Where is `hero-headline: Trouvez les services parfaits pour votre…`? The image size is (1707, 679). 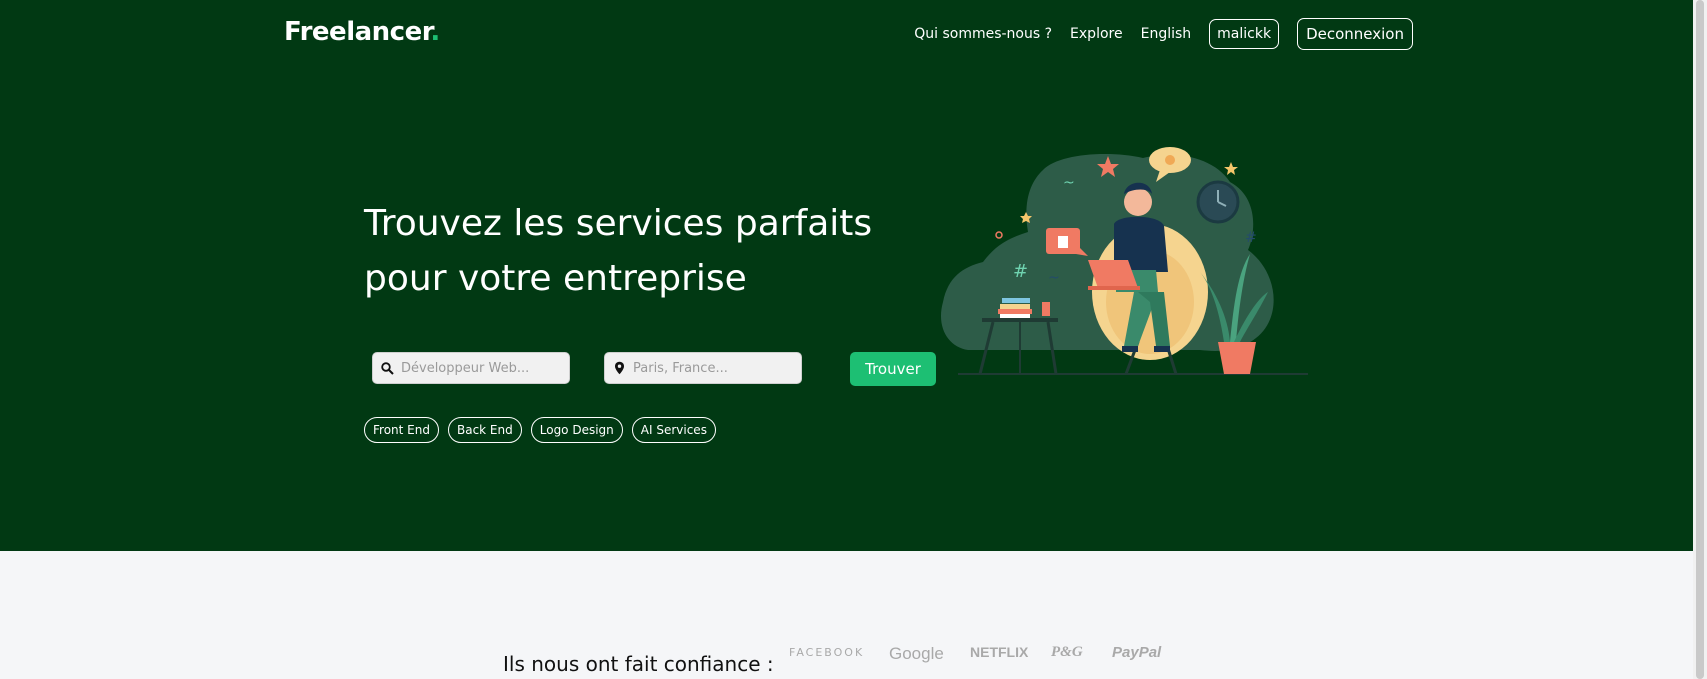
hero-headline: Trouvez les services parfaits pour votre… is located at coordinates (618, 251).